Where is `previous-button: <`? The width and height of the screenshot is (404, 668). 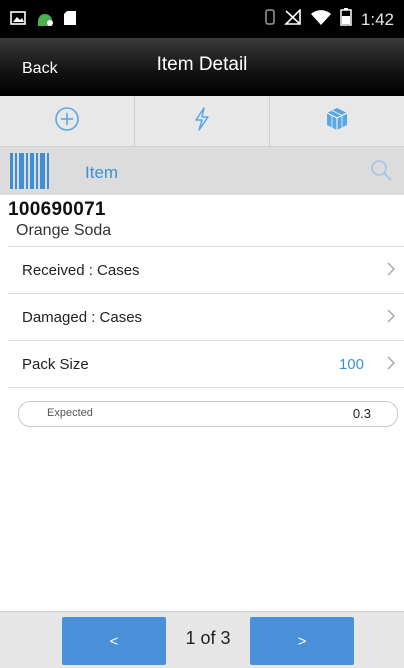
previous-button: < is located at coordinates (114, 641).